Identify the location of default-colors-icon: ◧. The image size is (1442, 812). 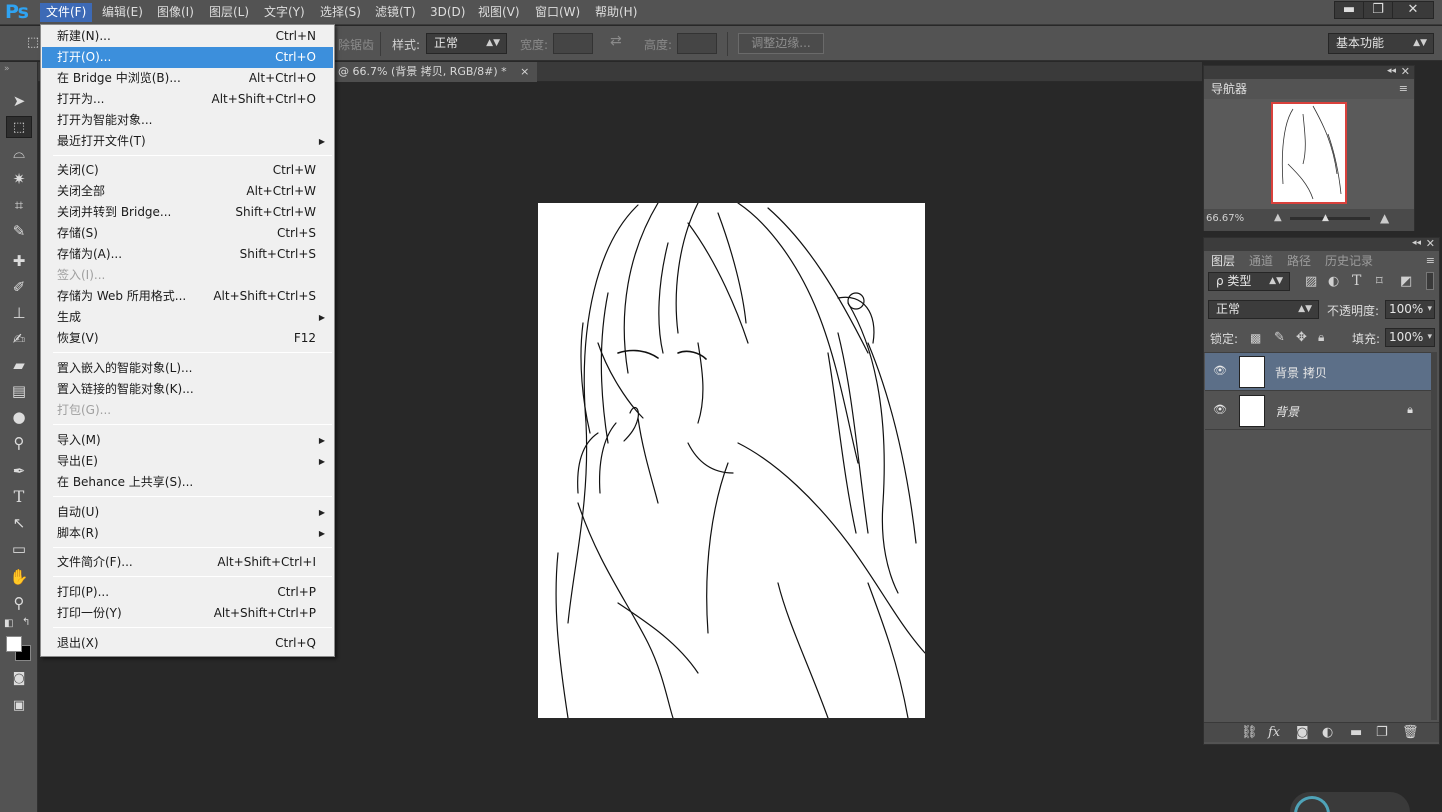
(8, 623).